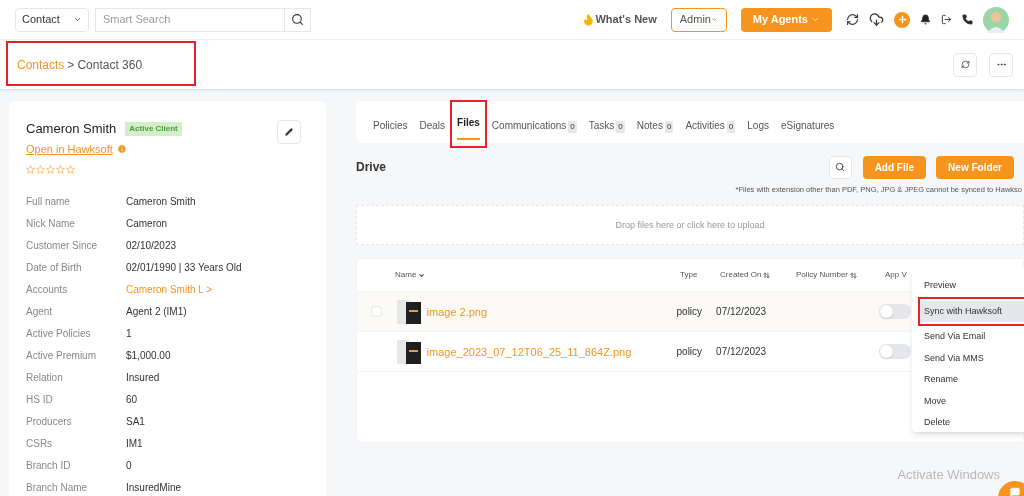 Image resolution: width=1024 pixels, height=496 pixels. I want to click on tab: Activities, so click(705, 126).